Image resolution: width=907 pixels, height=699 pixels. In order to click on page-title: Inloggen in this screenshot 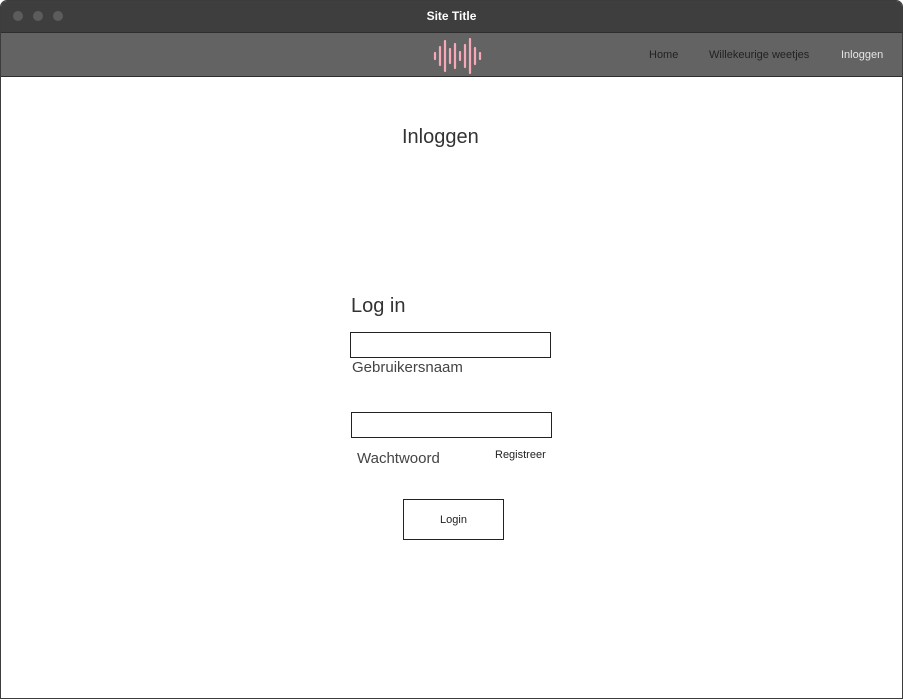, I will do `click(440, 137)`.